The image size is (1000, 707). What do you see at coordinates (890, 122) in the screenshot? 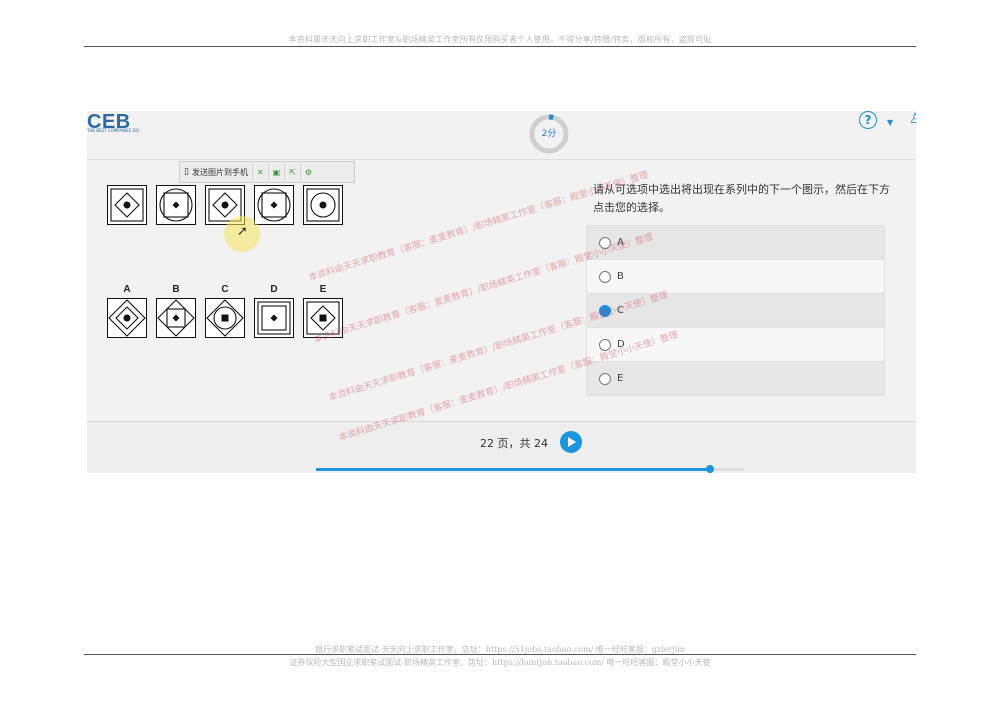
I see `chevron-down-icon: ▼` at bounding box center [890, 122].